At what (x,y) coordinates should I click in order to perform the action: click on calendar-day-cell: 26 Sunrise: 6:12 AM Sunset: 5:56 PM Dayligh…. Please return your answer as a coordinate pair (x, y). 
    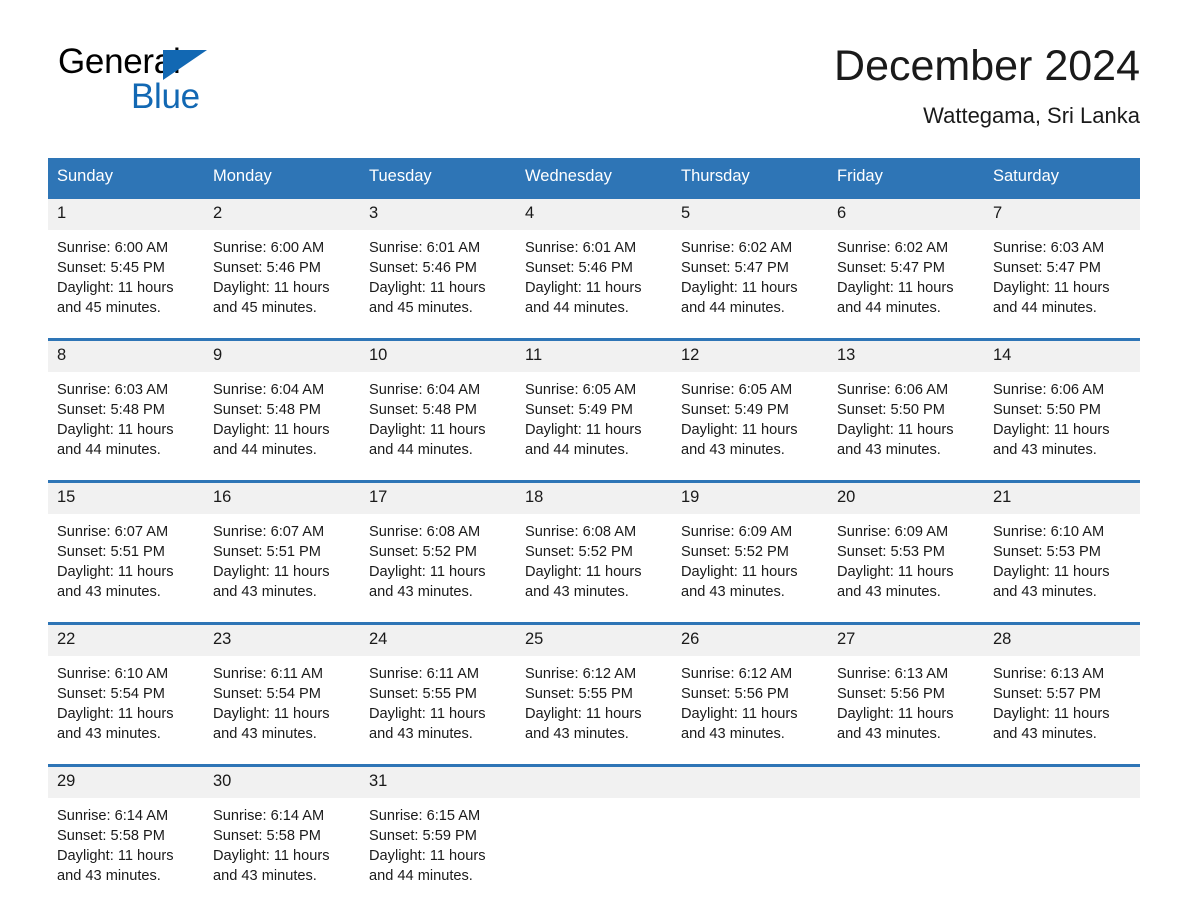
    Looking at the image, I should click on (750, 686).